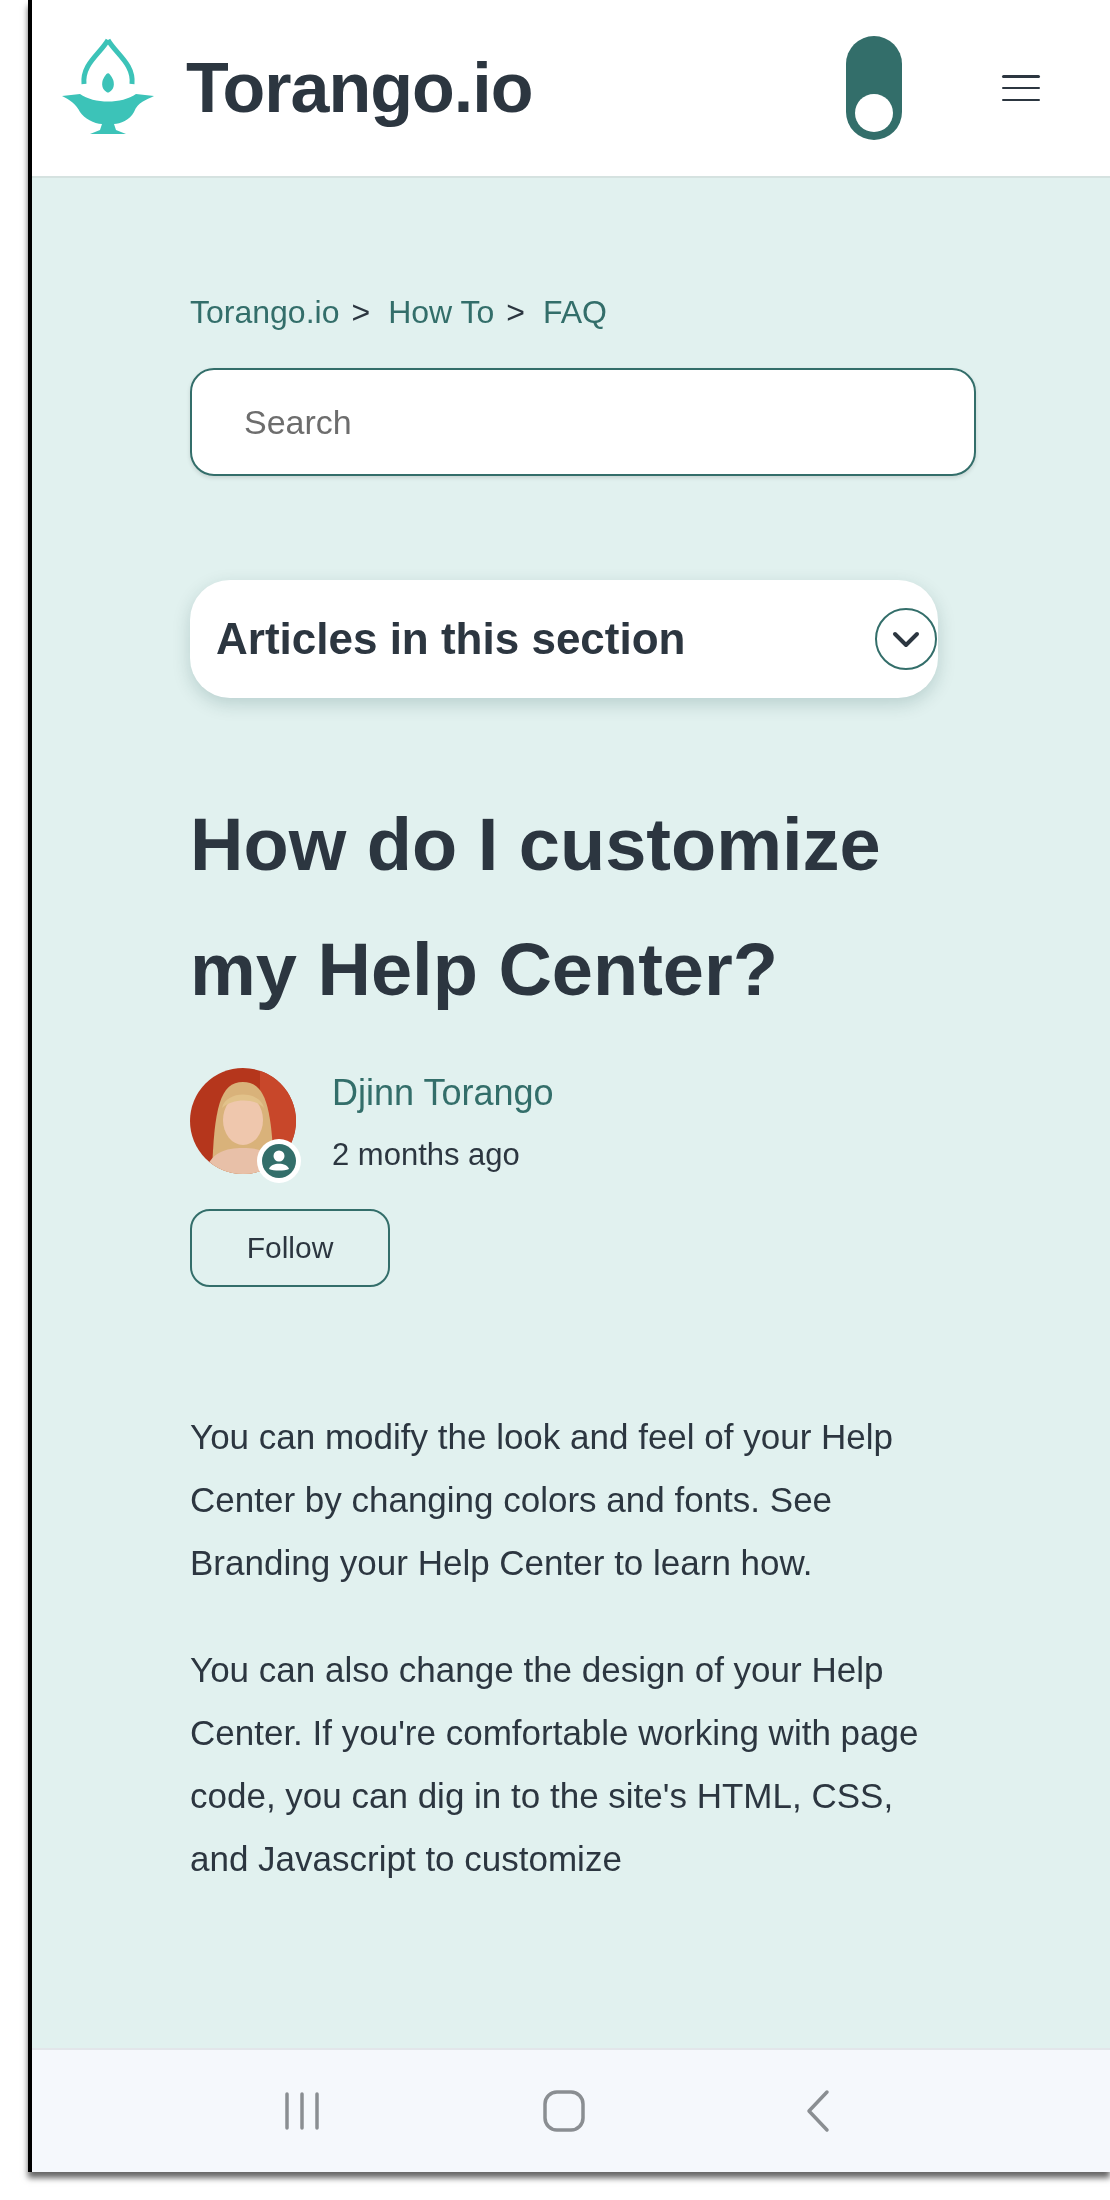 The width and height of the screenshot is (1110, 2200). What do you see at coordinates (359, 88) in the screenshot?
I see `site-title: Torango.io` at bounding box center [359, 88].